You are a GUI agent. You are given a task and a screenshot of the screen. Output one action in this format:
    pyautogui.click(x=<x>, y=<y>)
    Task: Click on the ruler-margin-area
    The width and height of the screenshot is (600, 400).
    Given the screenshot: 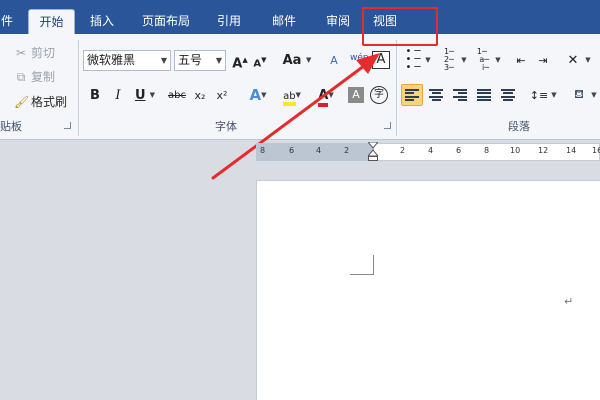 What is the action you would take?
    pyautogui.click(x=315, y=152)
    